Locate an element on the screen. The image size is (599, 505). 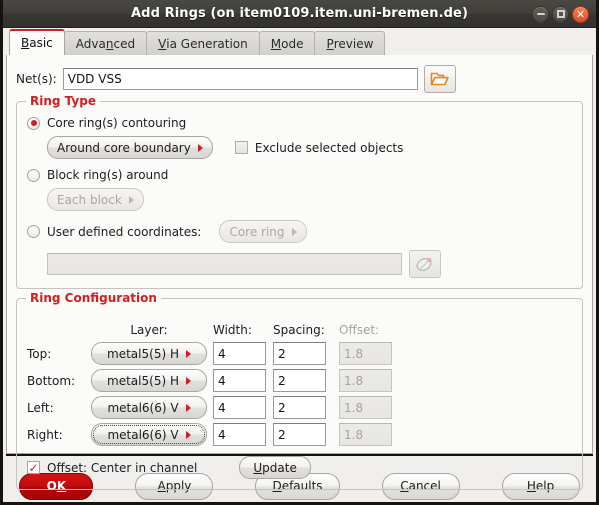
input-width-top: 4 is located at coordinates (239, 353).